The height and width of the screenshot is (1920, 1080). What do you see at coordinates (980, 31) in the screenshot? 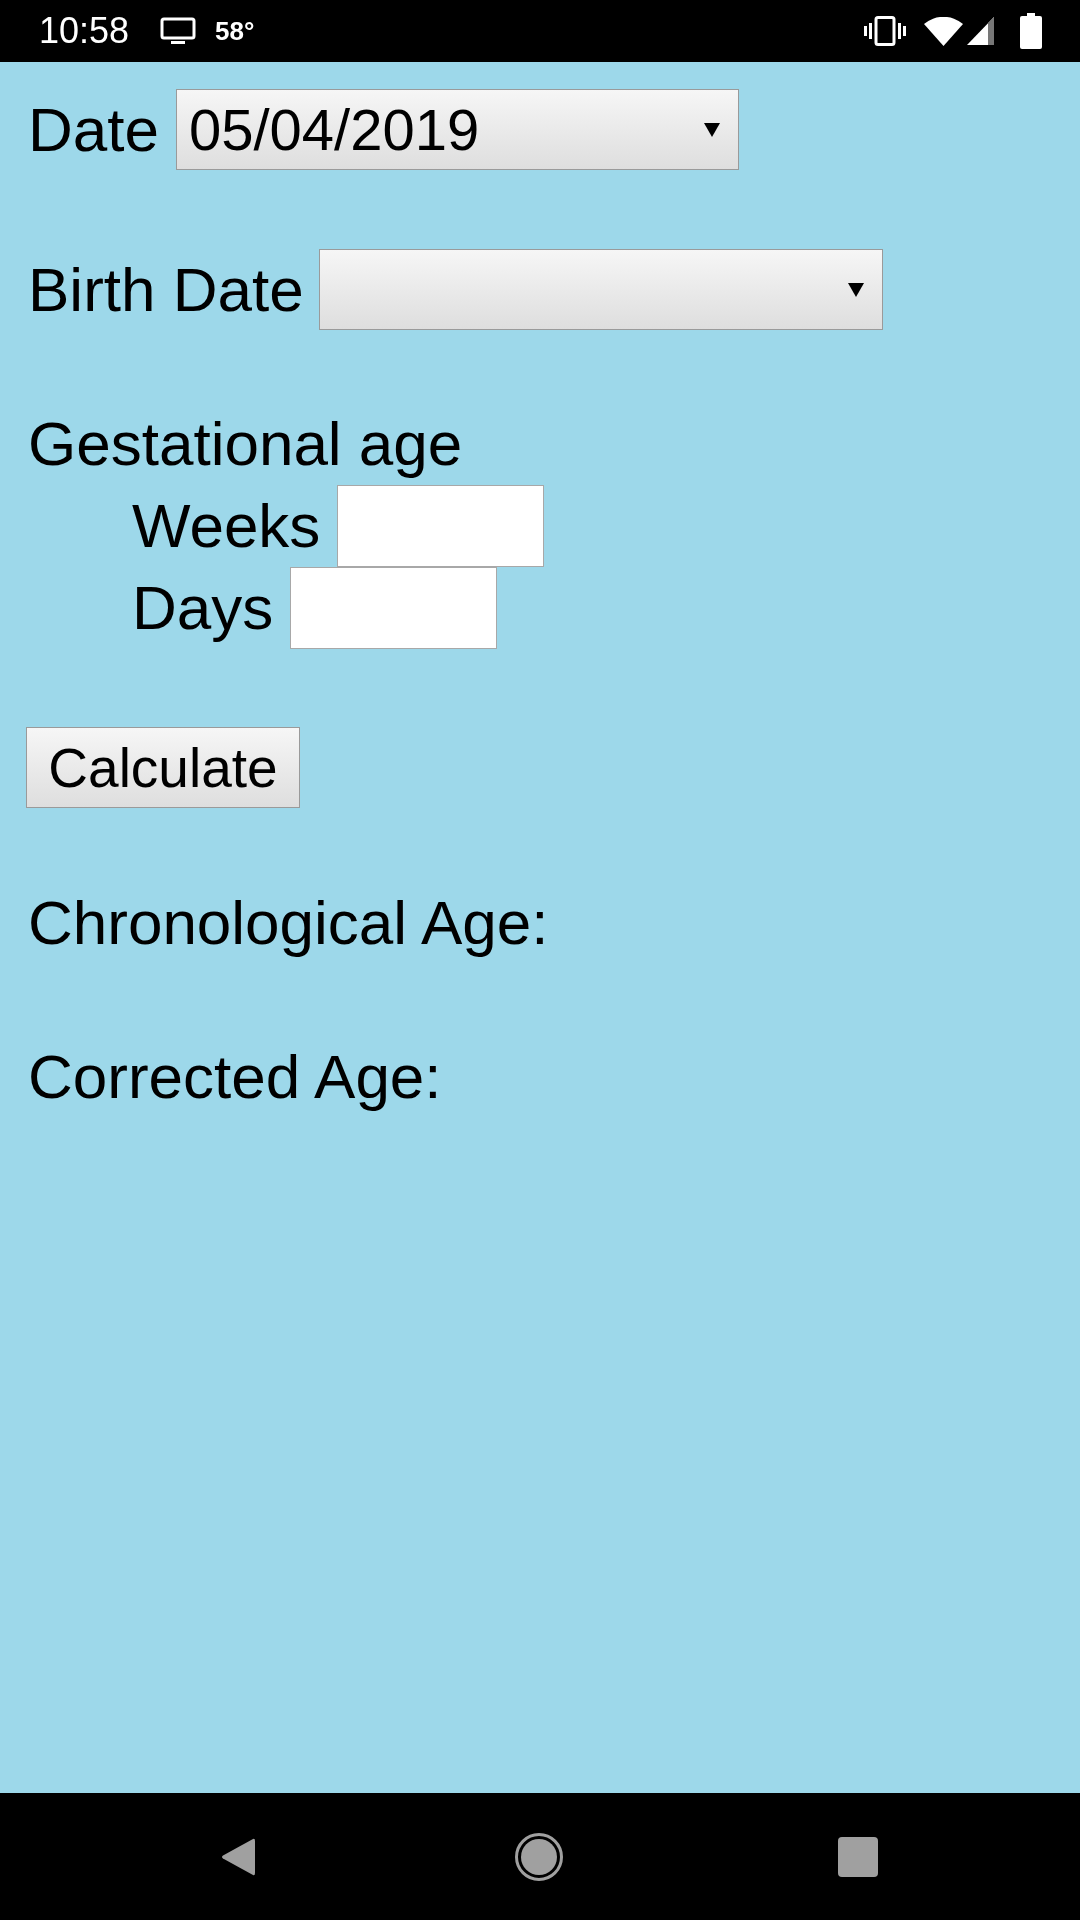
I see `signal-icon` at bounding box center [980, 31].